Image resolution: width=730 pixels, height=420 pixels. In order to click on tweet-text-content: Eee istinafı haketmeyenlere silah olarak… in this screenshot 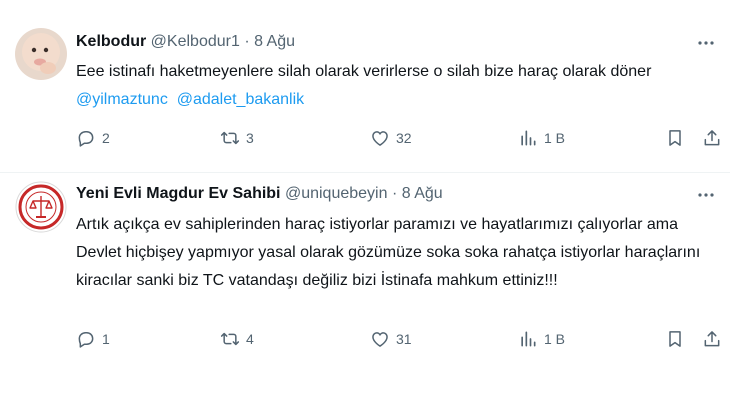, I will do `click(364, 71)`.